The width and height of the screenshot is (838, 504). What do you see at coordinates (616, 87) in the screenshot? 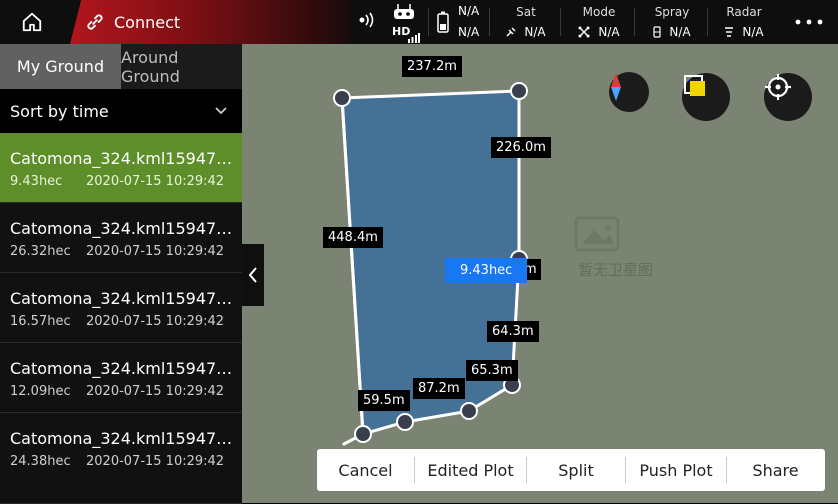
I see `compass-icon` at bounding box center [616, 87].